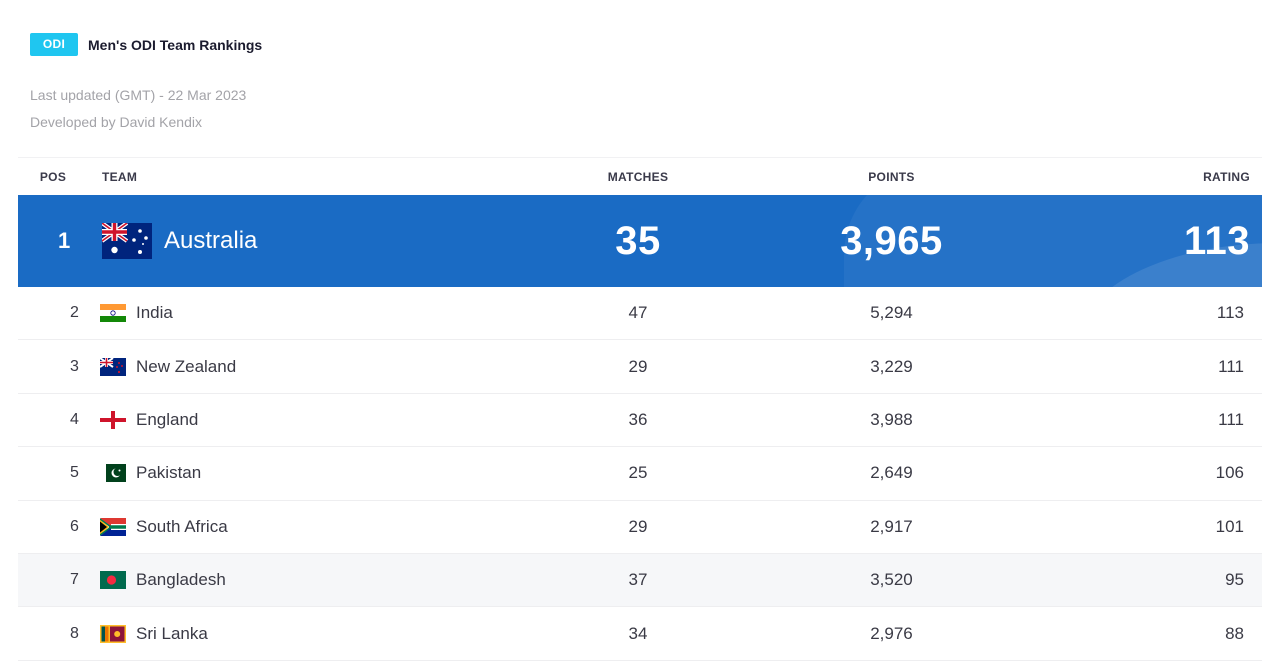 The image size is (1280, 661). What do you see at coordinates (891, 633) in the screenshot?
I see `row-points: 2,976` at bounding box center [891, 633].